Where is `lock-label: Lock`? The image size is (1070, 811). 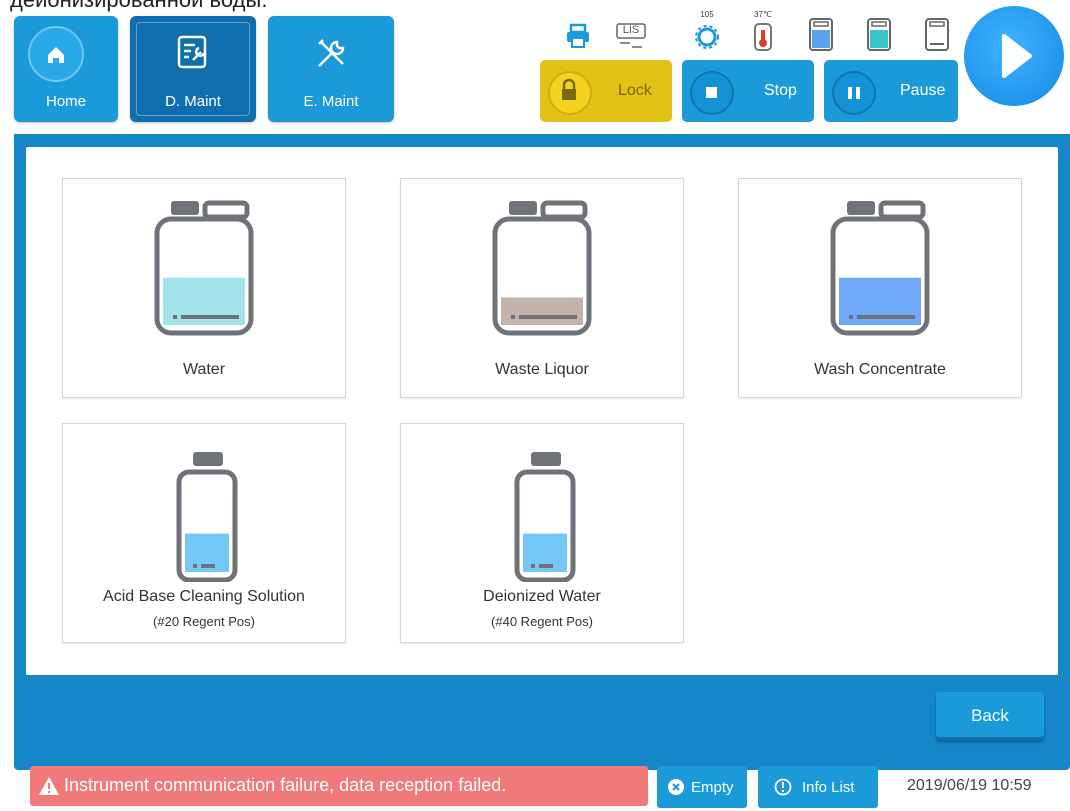 lock-label: Lock is located at coordinates (635, 90).